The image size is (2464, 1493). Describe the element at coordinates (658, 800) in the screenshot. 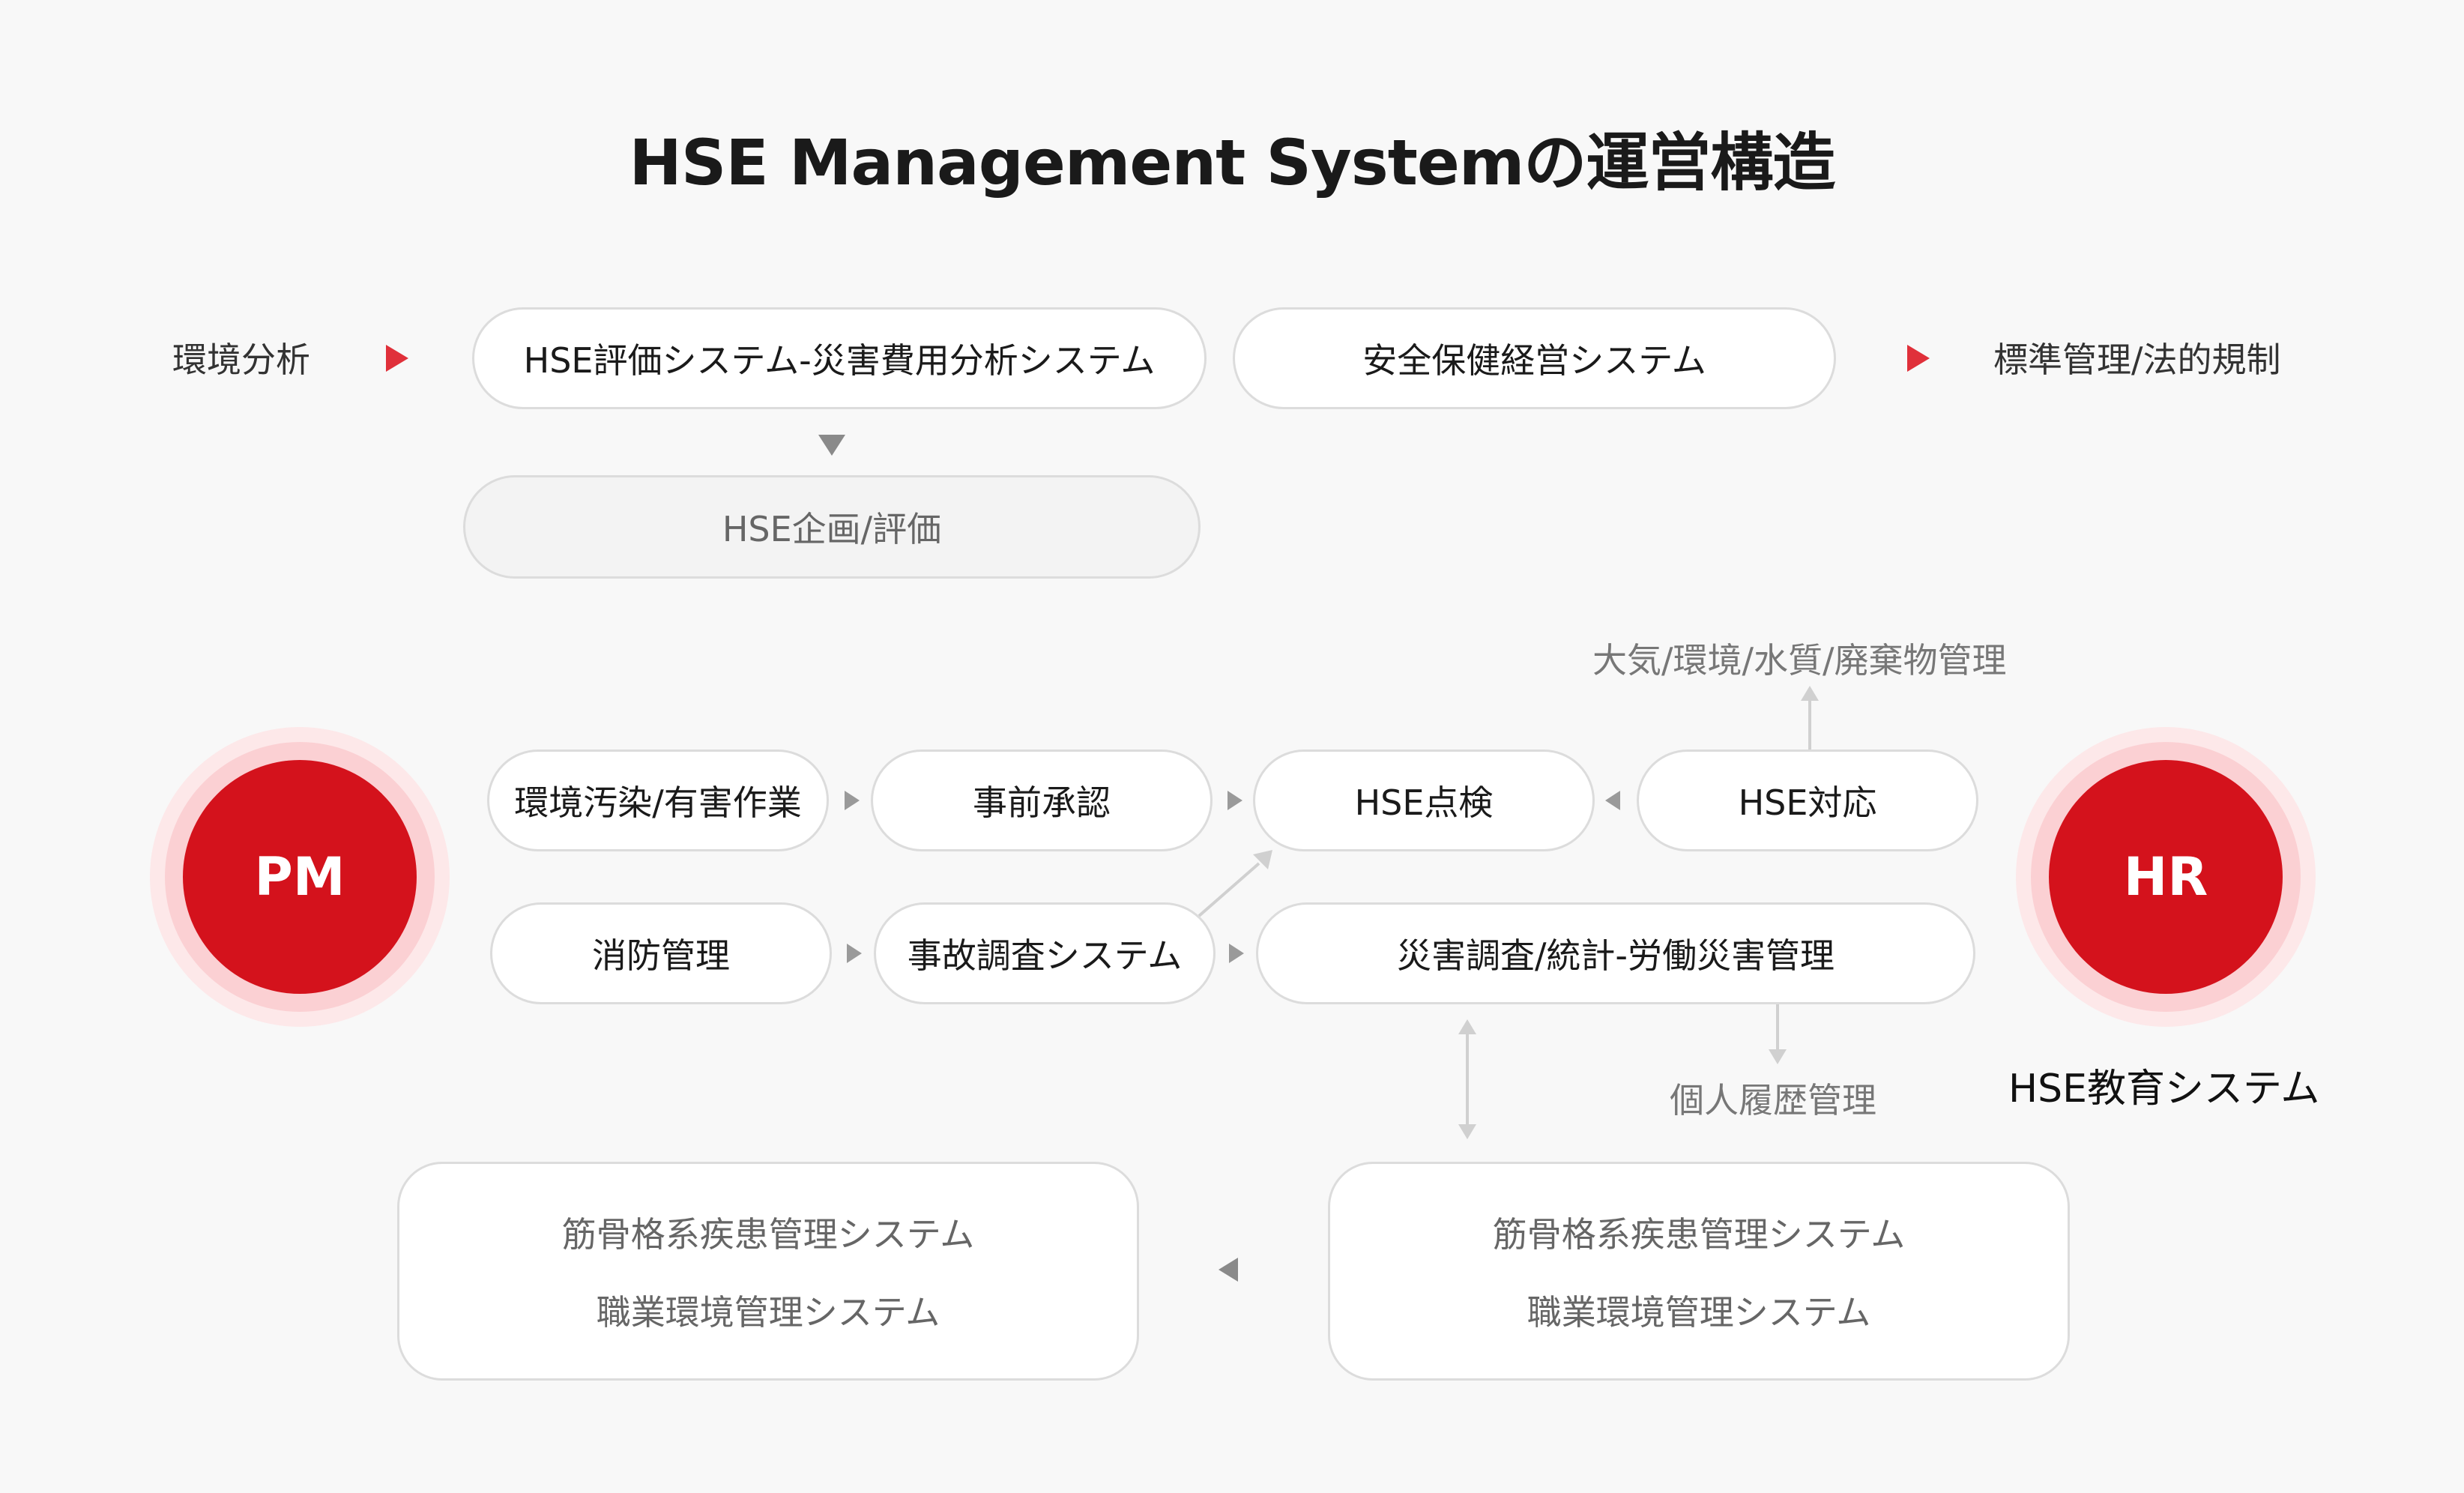

I see `environmental-pollution-pill: 環境汚染/有害作業` at that location.